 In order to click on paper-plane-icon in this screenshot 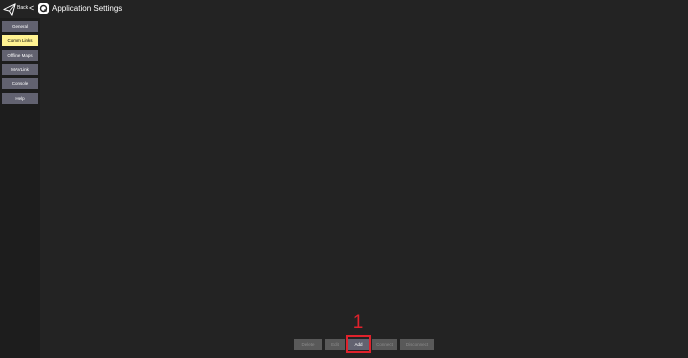, I will do `click(9, 9)`.